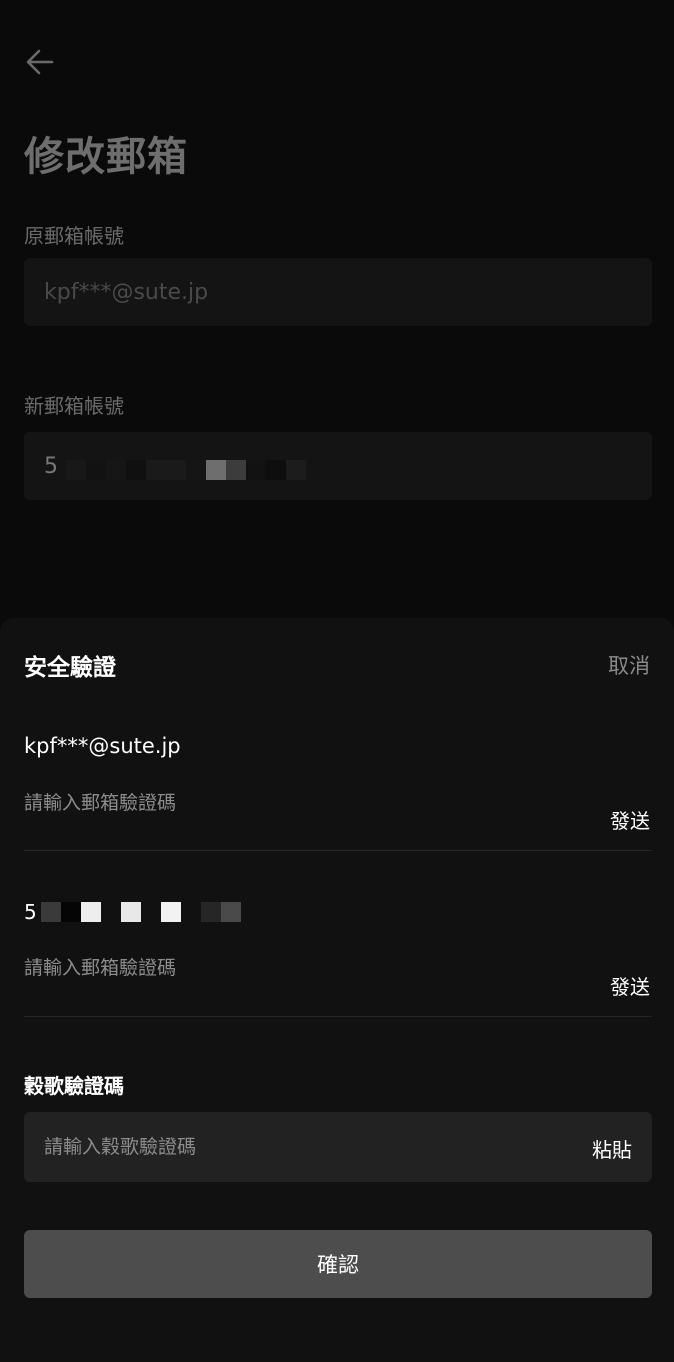 The width and height of the screenshot is (674, 1362). Describe the element at coordinates (304, 1147) in the screenshot. I see `google-code-input` at that location.